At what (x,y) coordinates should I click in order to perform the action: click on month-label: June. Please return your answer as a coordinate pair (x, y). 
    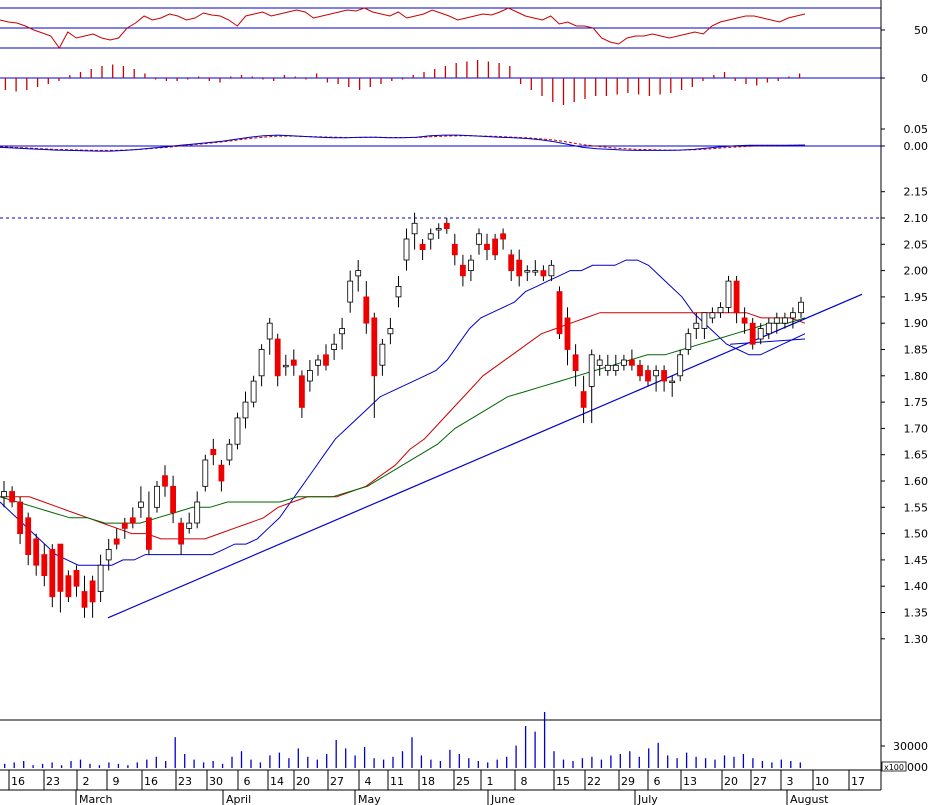
    Looking at the image, I should click on (502, 799).